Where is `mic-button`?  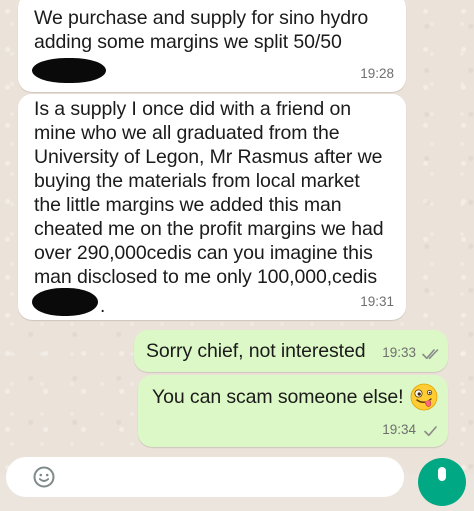 mic-button is located at coordinates (442, 482).